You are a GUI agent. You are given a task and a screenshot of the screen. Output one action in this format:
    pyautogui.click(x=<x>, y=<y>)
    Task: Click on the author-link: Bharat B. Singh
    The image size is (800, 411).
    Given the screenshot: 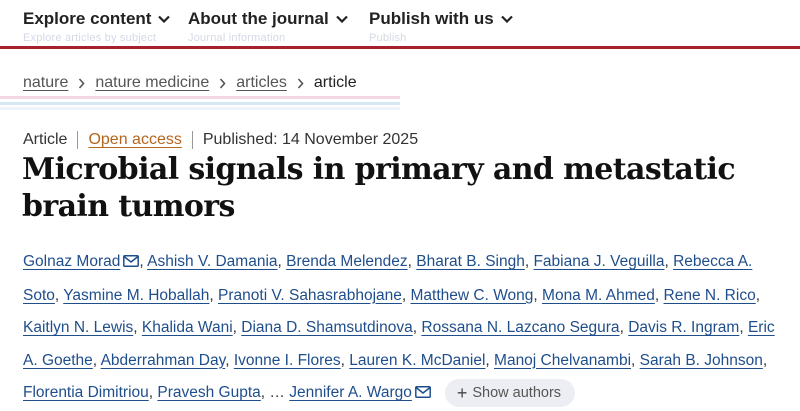 What is the action you would take?
    pyautogui.click(x=470, y=261)
    